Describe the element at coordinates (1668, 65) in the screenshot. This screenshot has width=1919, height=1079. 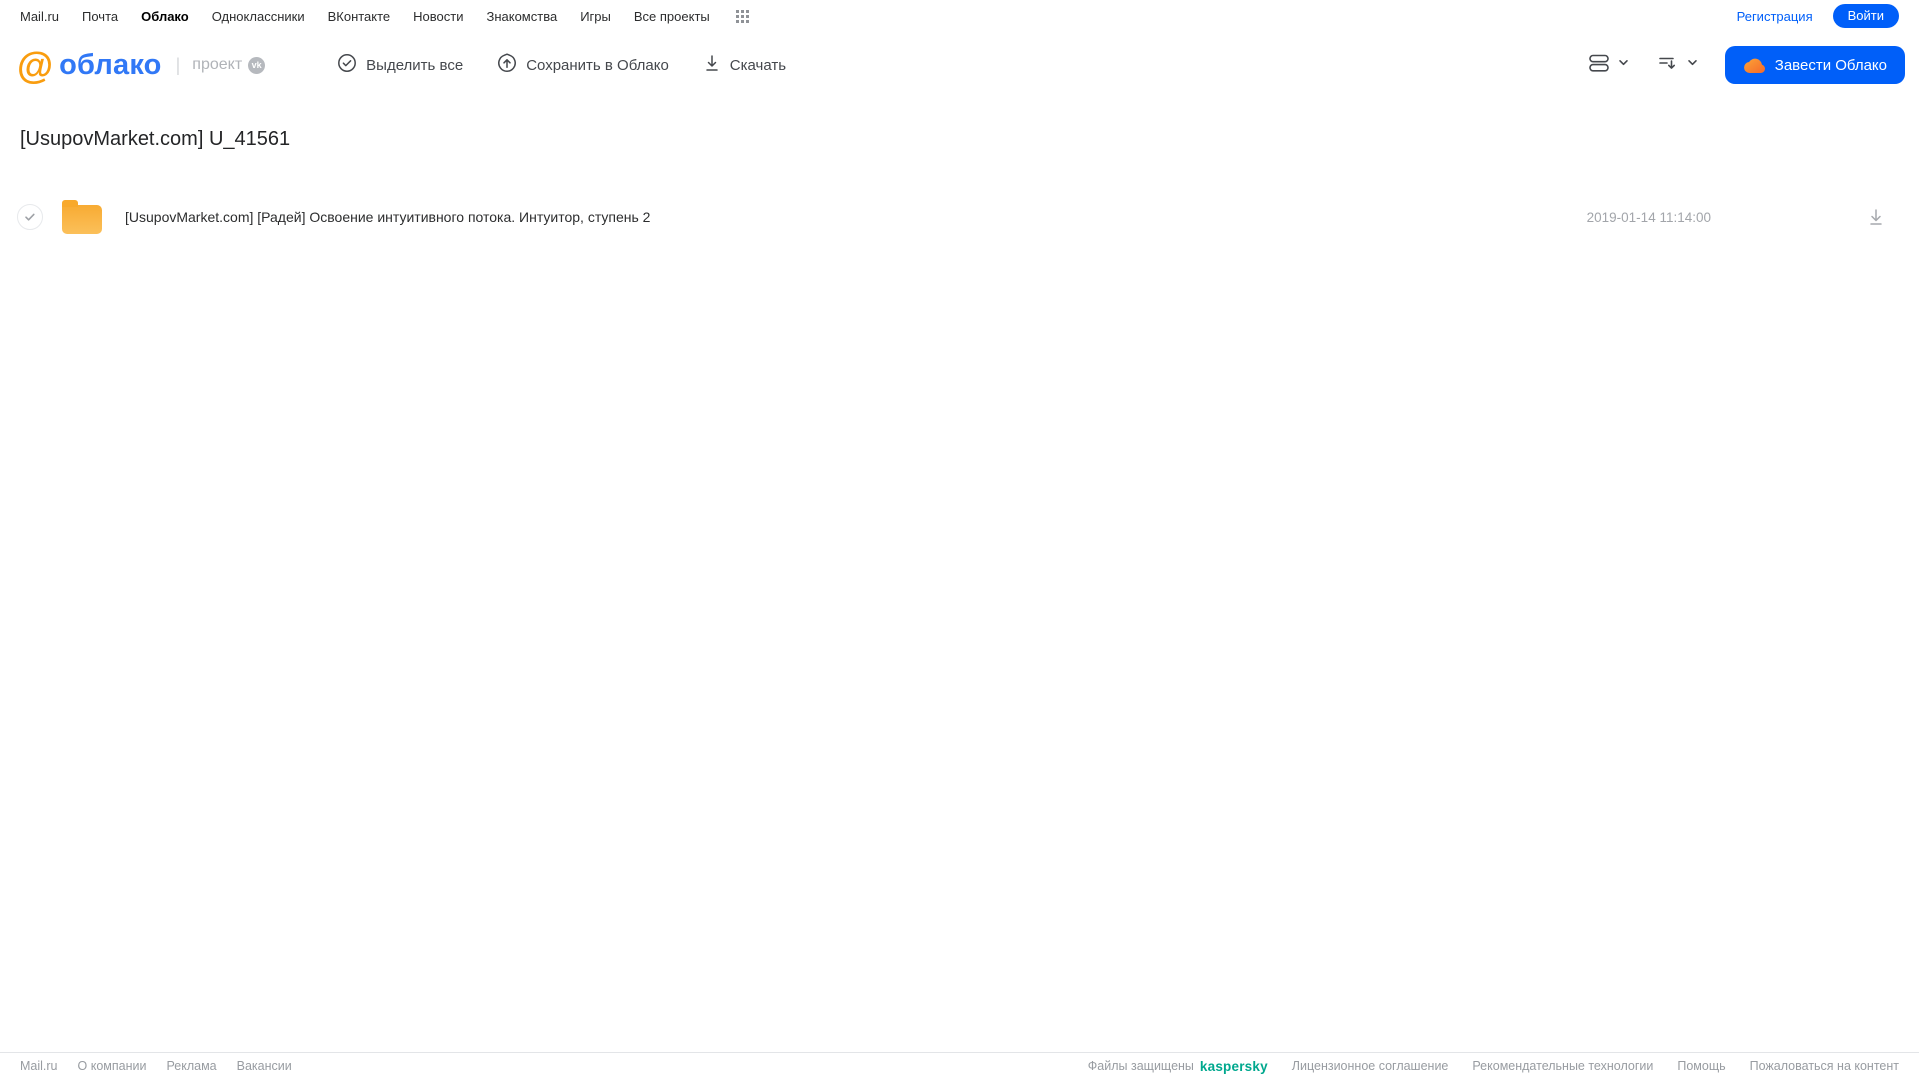
I see `sort-icon` at that location.